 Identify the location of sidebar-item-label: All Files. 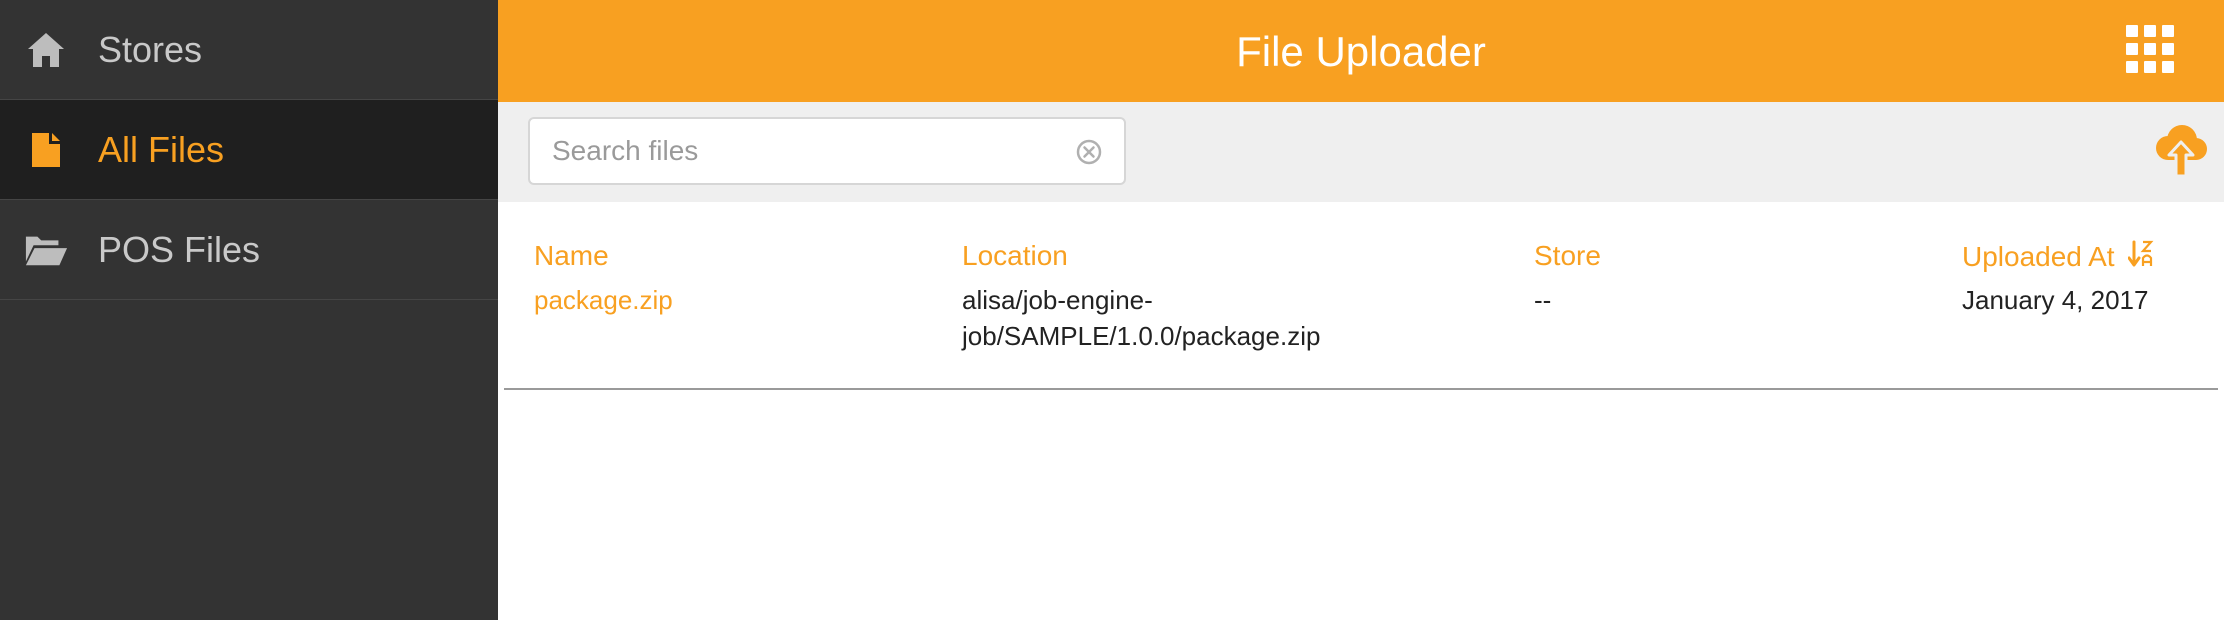
(161, 149).